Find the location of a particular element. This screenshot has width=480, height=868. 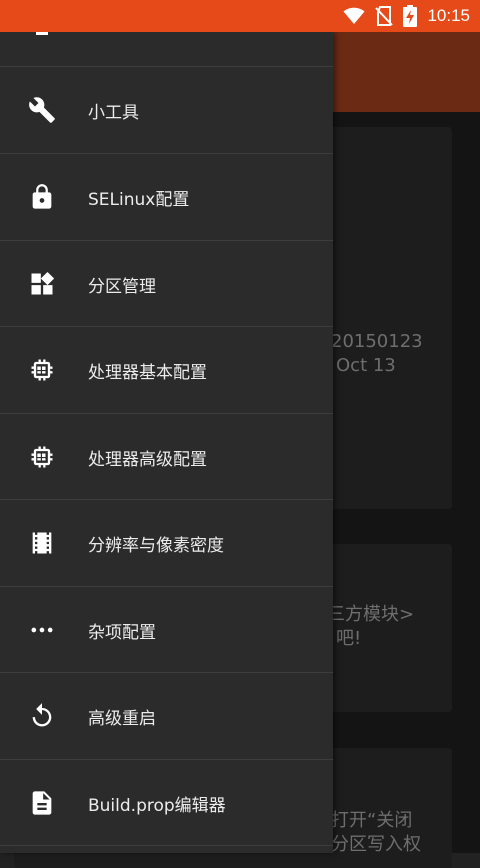

no-sim-icon is located at coordinates (384, 16).